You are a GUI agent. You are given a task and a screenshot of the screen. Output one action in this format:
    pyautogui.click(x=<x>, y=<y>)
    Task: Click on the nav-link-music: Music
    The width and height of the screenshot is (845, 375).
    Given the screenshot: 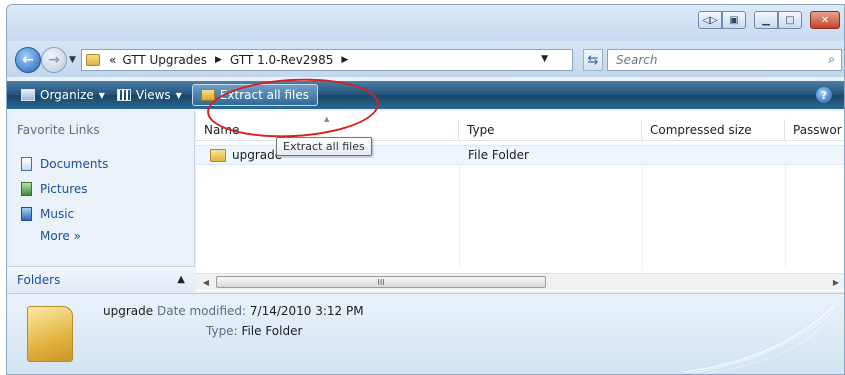 What is the action you would take?
    pyautogui.click(x=47, y=214)
    